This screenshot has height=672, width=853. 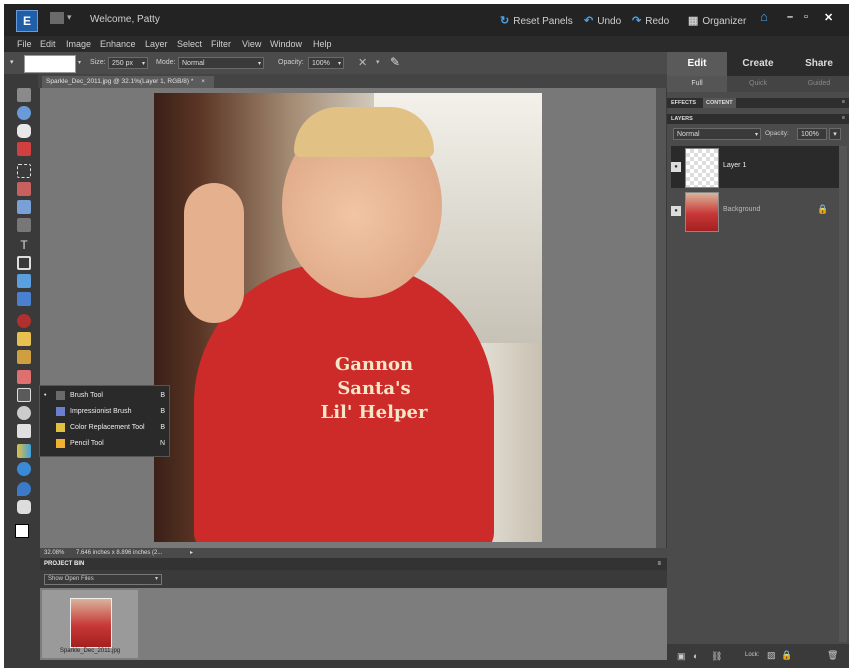 What do you see at coordinates (536, 20) in the screenshot?
I see `reset-panels-button: ↻ Reset Panels` at bounding box center [536, 20].